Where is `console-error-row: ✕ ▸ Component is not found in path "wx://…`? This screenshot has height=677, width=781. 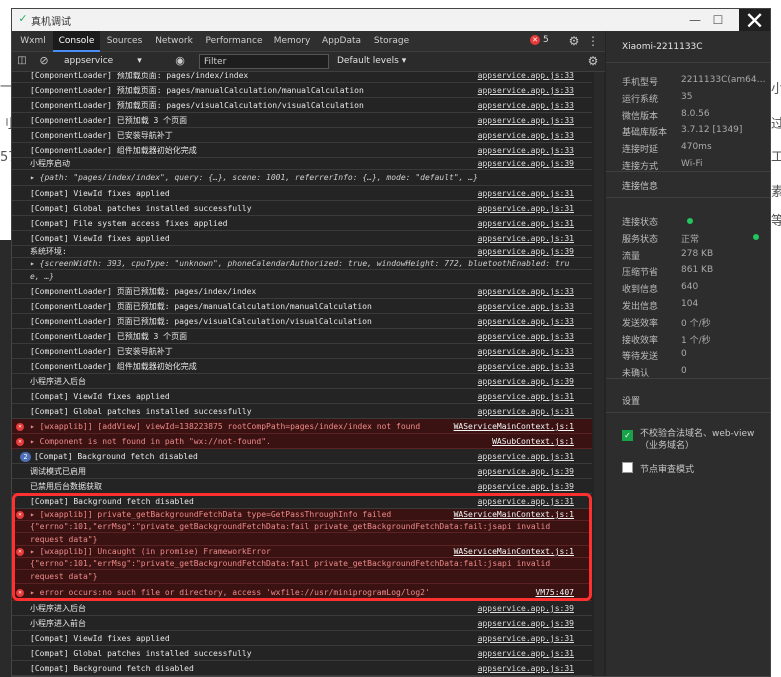 console-error-row: ✕ ▸ Component is not found in path "wx://… is located at coordinates (302, 441).